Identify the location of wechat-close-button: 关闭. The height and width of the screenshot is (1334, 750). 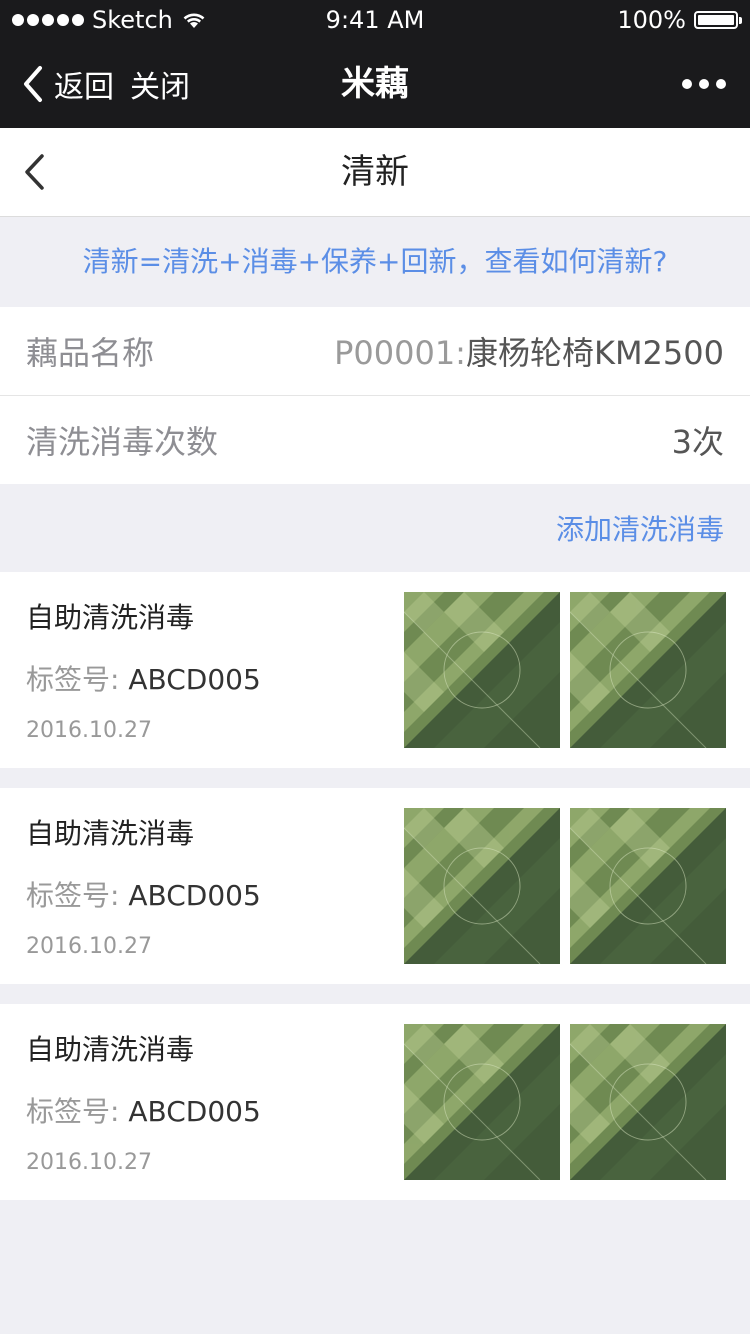
(160, 84).